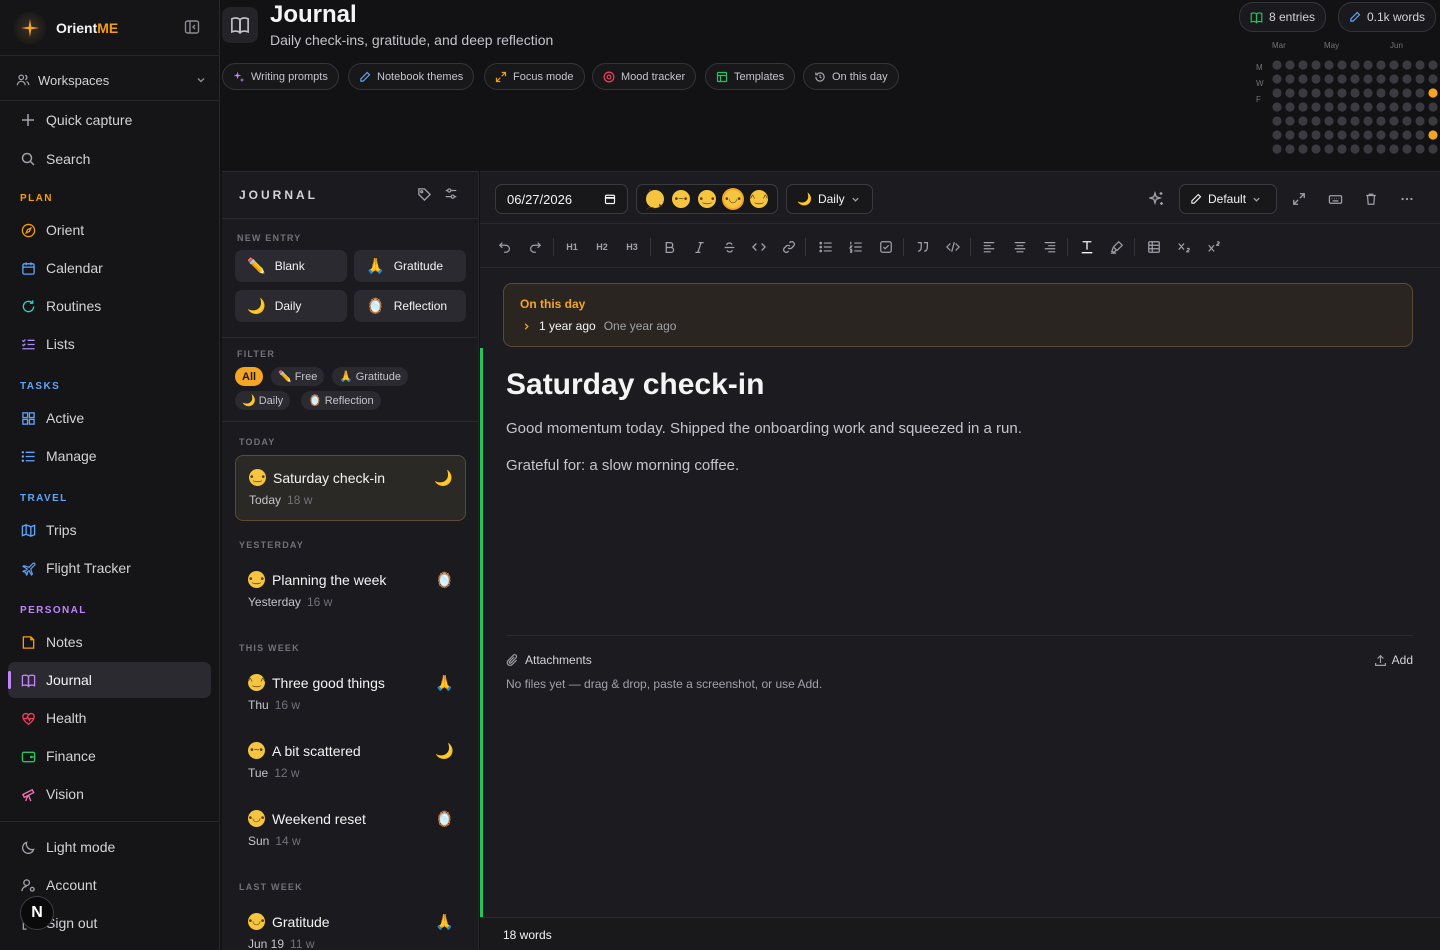  I want to click on ai-sparkle-icon, so click(1157, 199).